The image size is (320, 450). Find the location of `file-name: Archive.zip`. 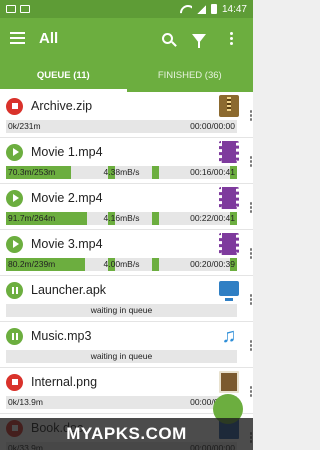

file-name: Archive.zip is located at coordinates (62, 106).